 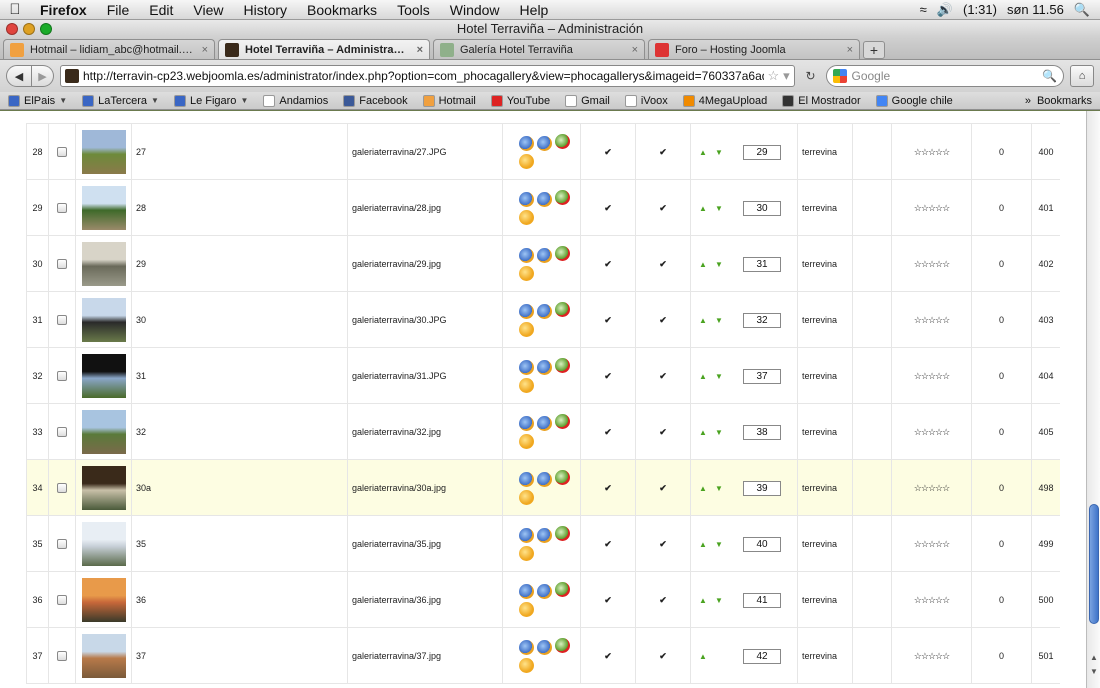 What do you see at coordinates (724, 100) in the screenshot?
I see `bookmark-item: 4MegaUpload` at bounding box center [724, 100].